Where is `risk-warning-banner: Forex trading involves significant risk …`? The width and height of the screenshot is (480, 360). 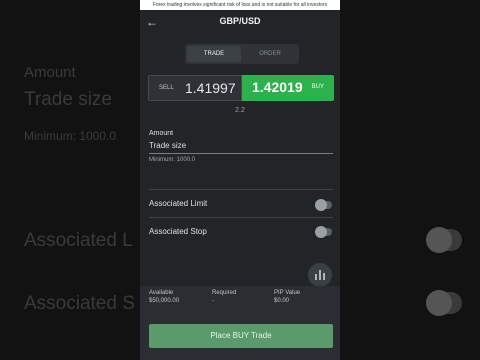 risk-warning-banner: Forex trading involves significant risk … is located at coordinates (240, 5).